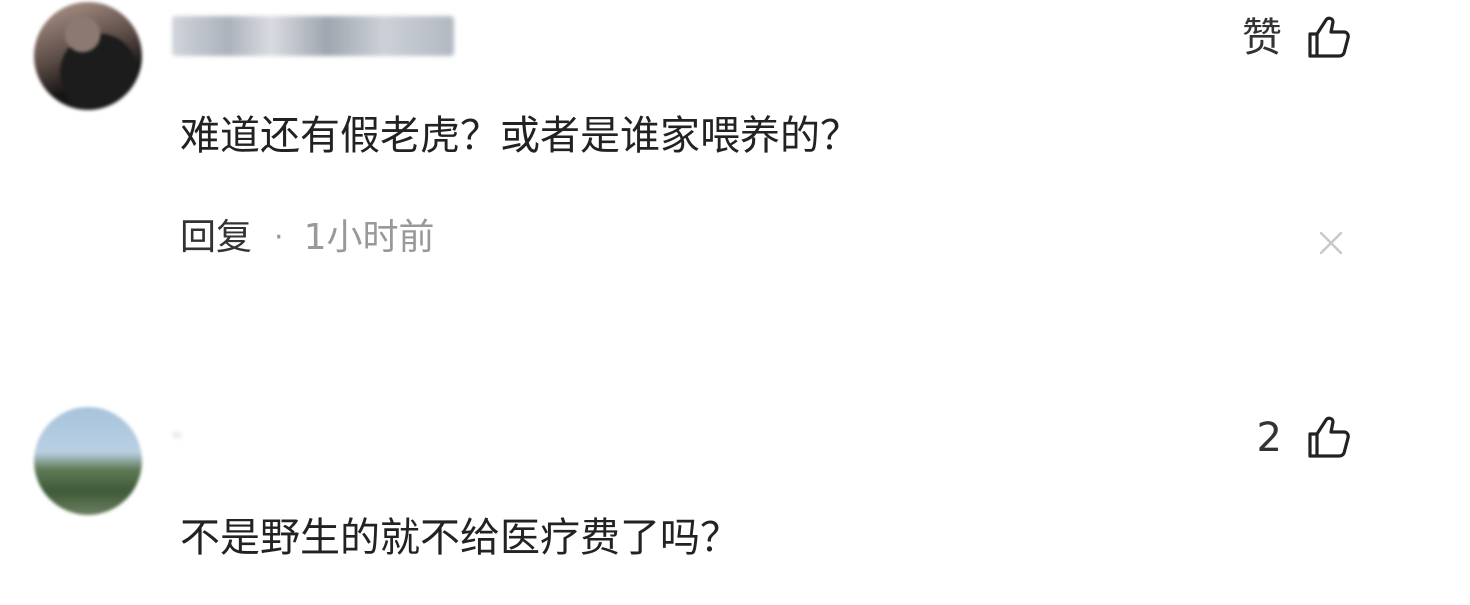  I want to click on like-label: 赞, so click(1262, 38).